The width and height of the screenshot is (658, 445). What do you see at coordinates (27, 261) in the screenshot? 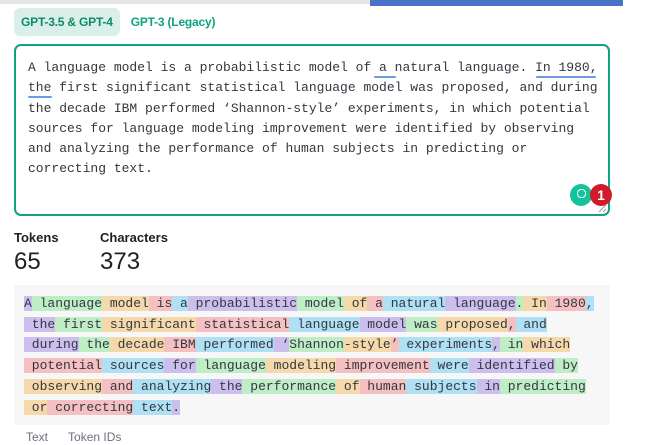
I see `tokens-count: 65` at bounding box center [27, 261].